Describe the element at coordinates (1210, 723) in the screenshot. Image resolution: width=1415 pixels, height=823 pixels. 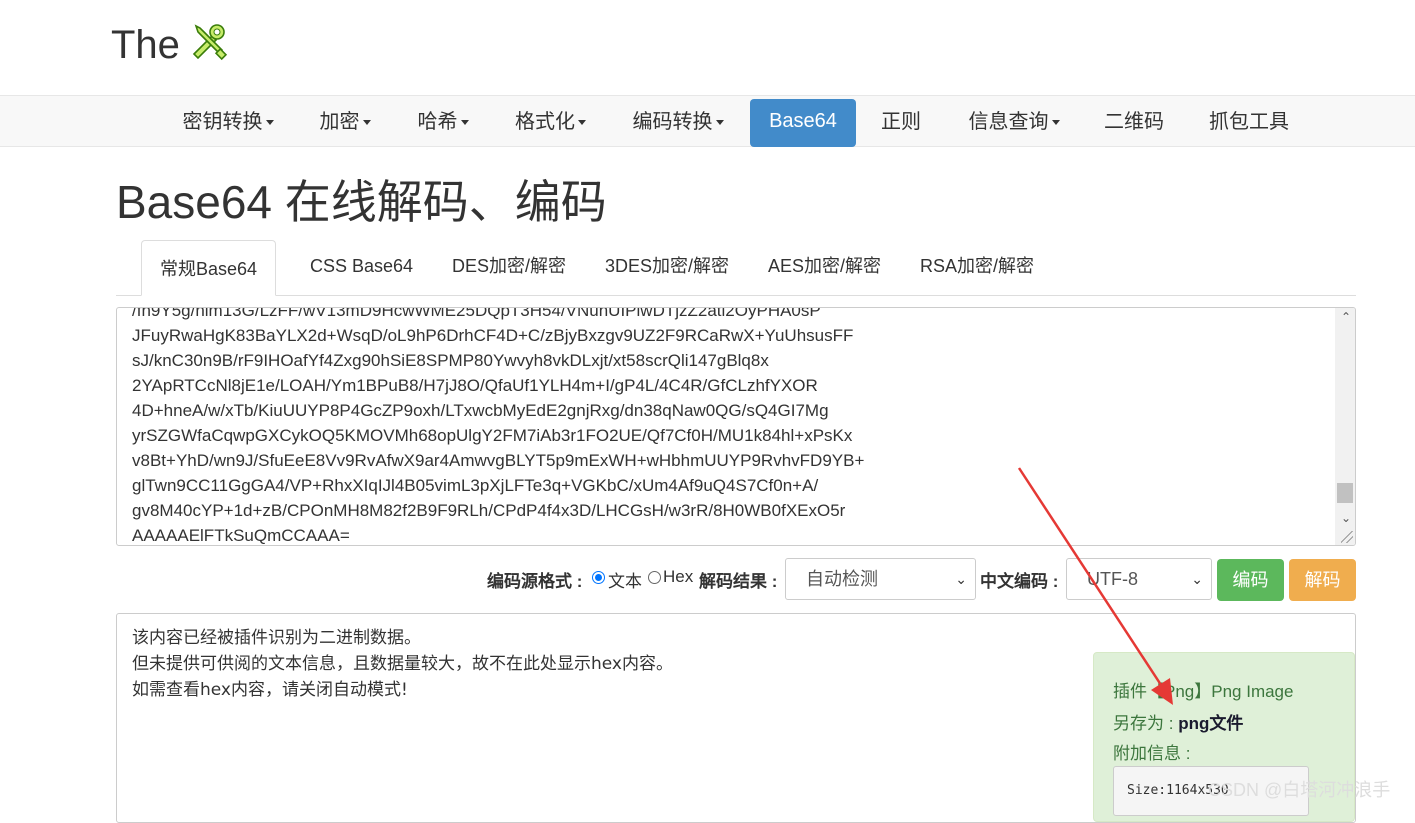
I see `save-as-png-link: png文件` at that location.